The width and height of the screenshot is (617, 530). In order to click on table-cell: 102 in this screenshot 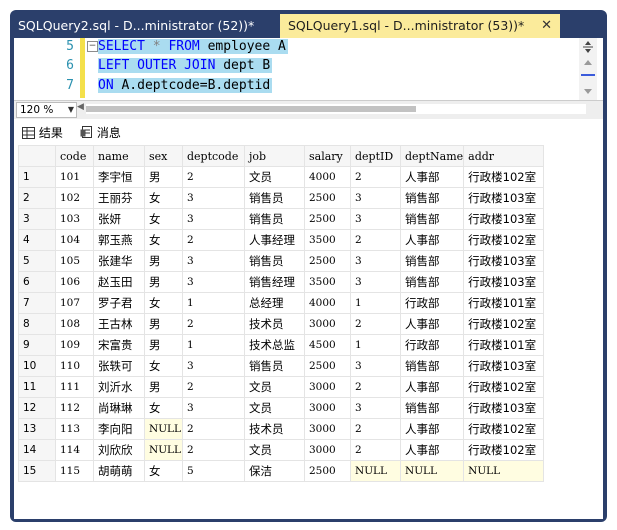, I will do `click(74, 198)`.